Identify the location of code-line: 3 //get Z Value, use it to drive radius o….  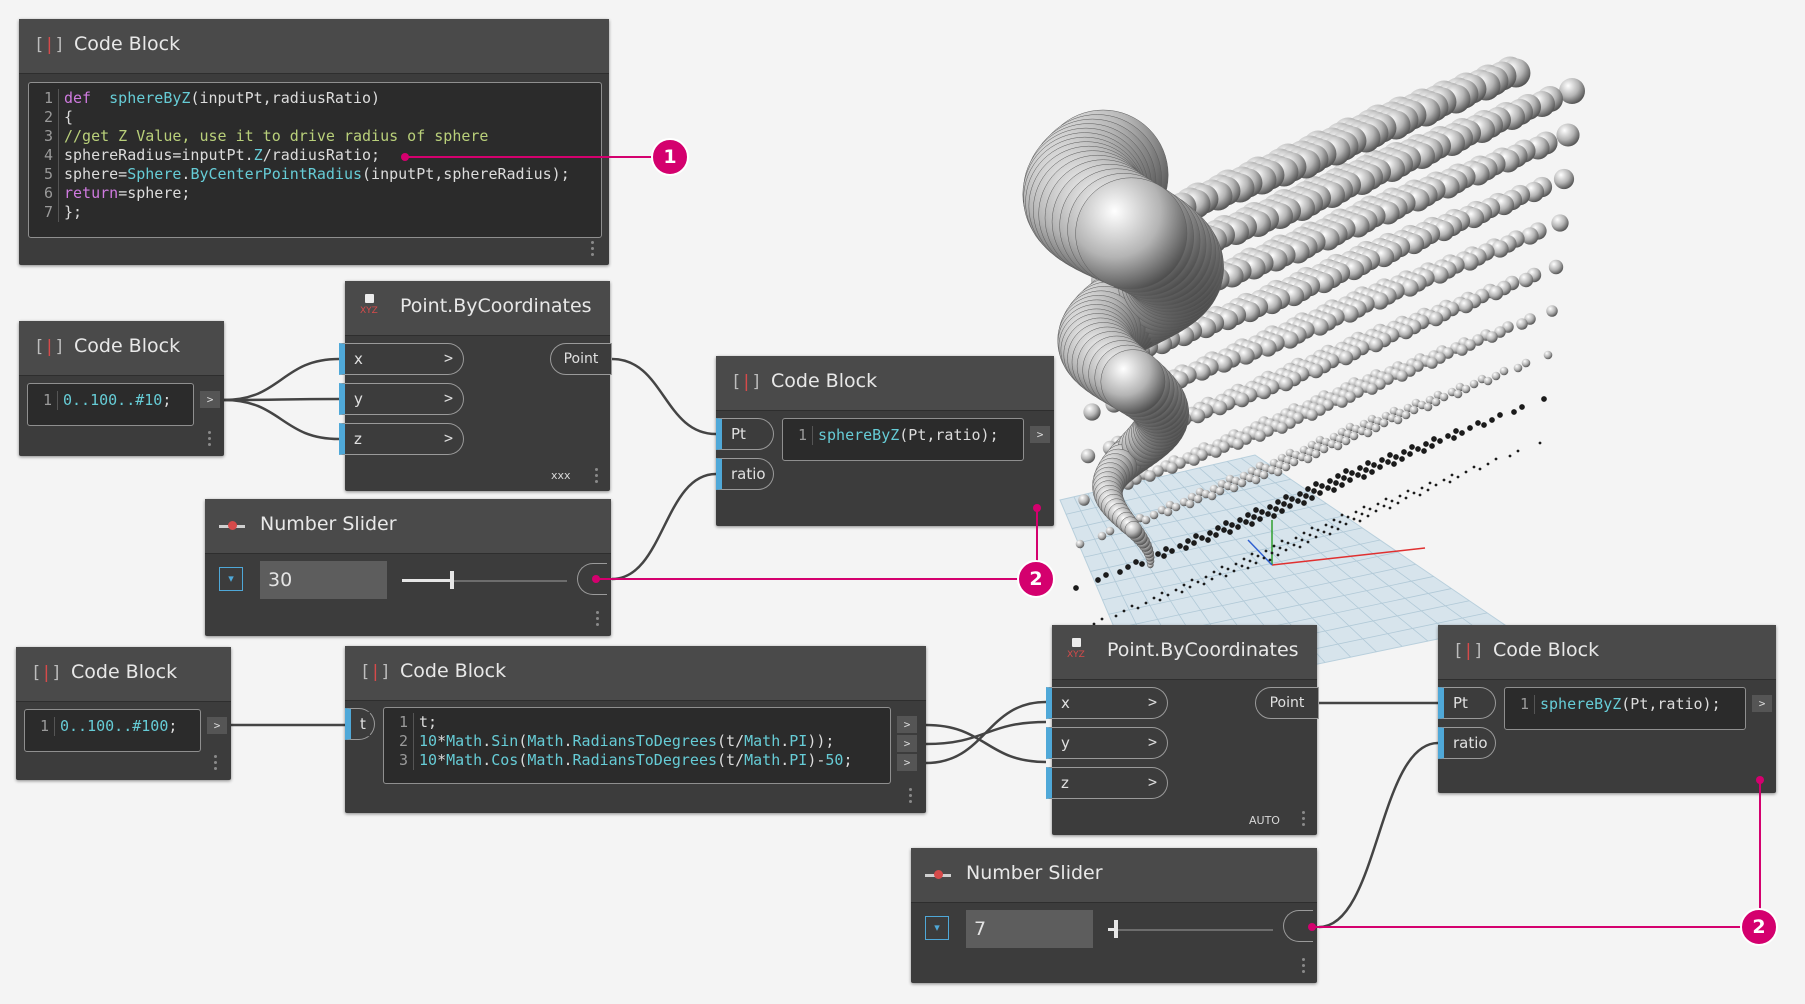
(315, 136).